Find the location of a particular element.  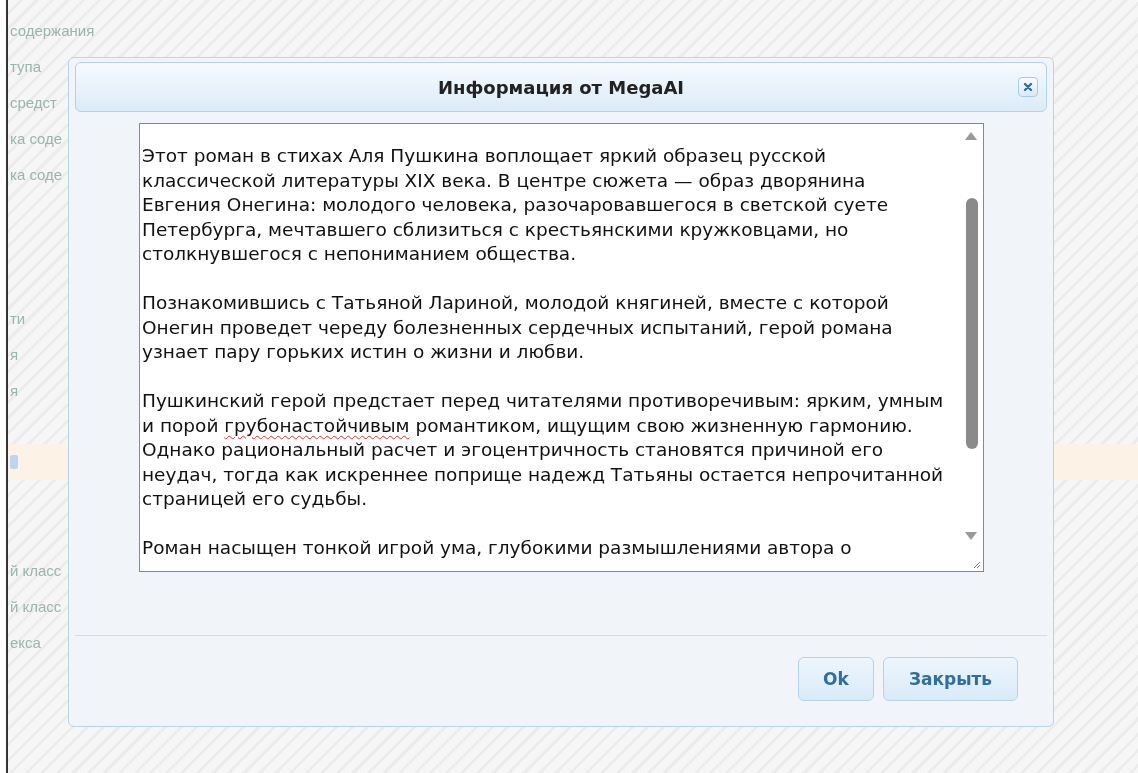

paragraph: Этот роман в стихах Аля Пушкина воплощает яркий образец русской классической литературы XIX века. В центре сюжета — образ дворянина Евгения Онегина: молодого человека, разочаровавшегося в светской суете Петербурга, мечтавшего сблизиться с крестьянскими кружковцами, но столкнувшегося с непониманием общества. is located at coordinates (516, 205).